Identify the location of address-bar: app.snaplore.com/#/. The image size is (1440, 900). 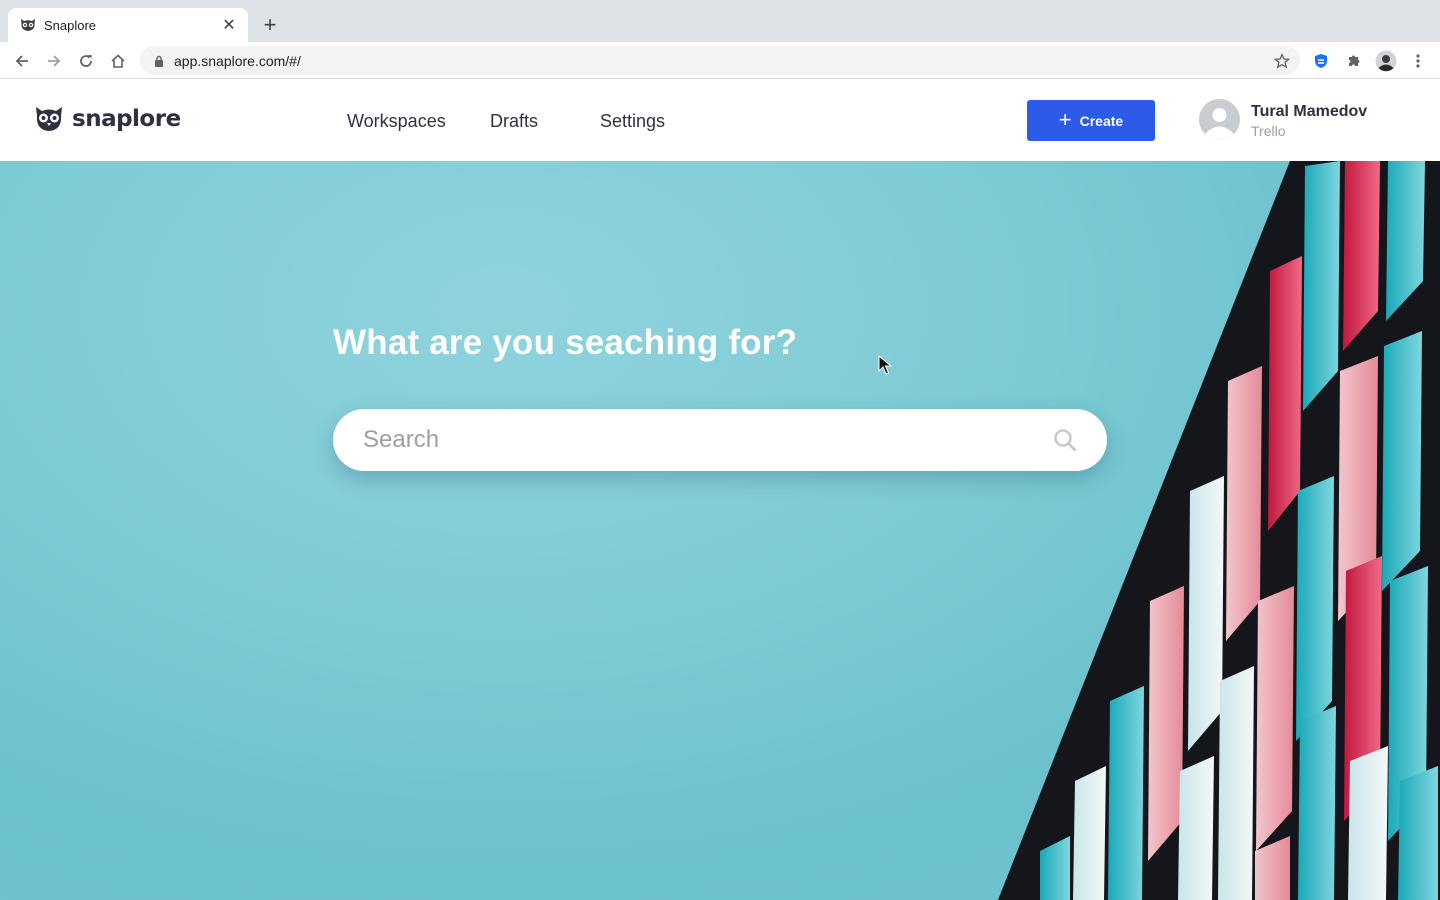
(720, 60).